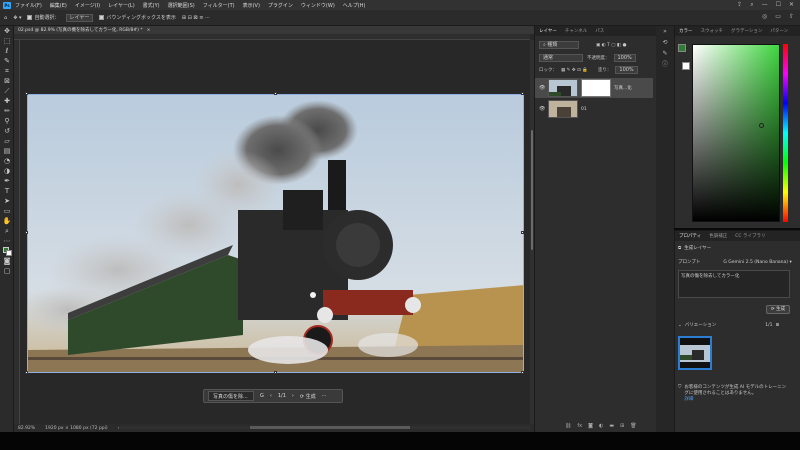 The width and height of the screenshot is (800, 450). I want to click on menu-item: 書式(Y), so click(151, 5).